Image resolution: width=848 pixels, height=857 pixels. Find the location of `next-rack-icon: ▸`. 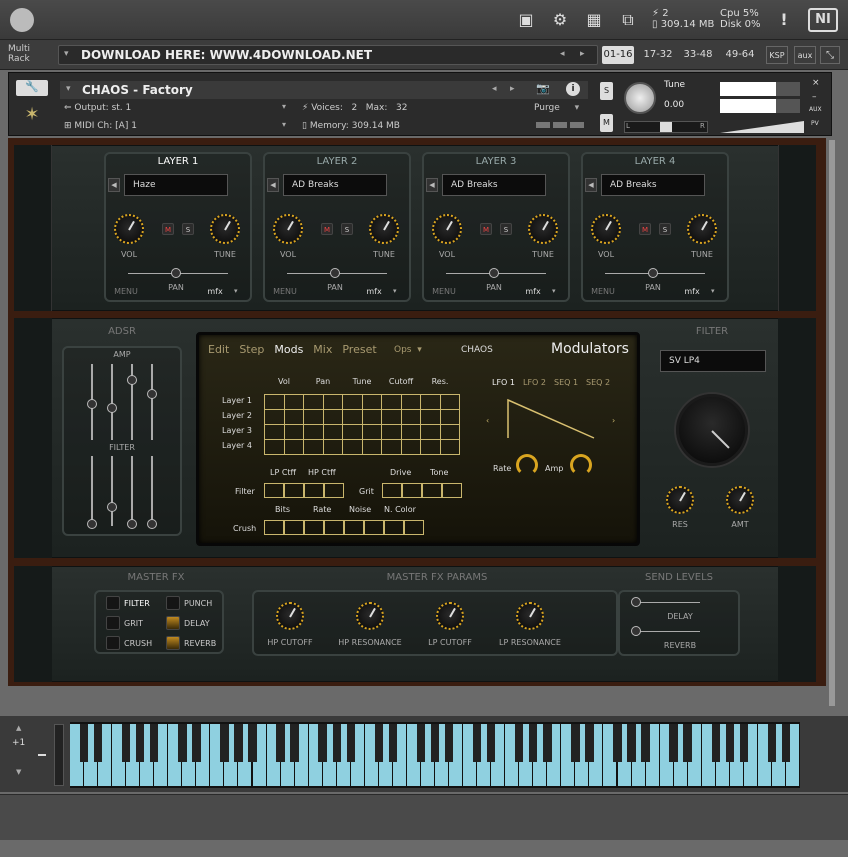

next-rack-icon: ▸ is located at coordinates (582, 54).